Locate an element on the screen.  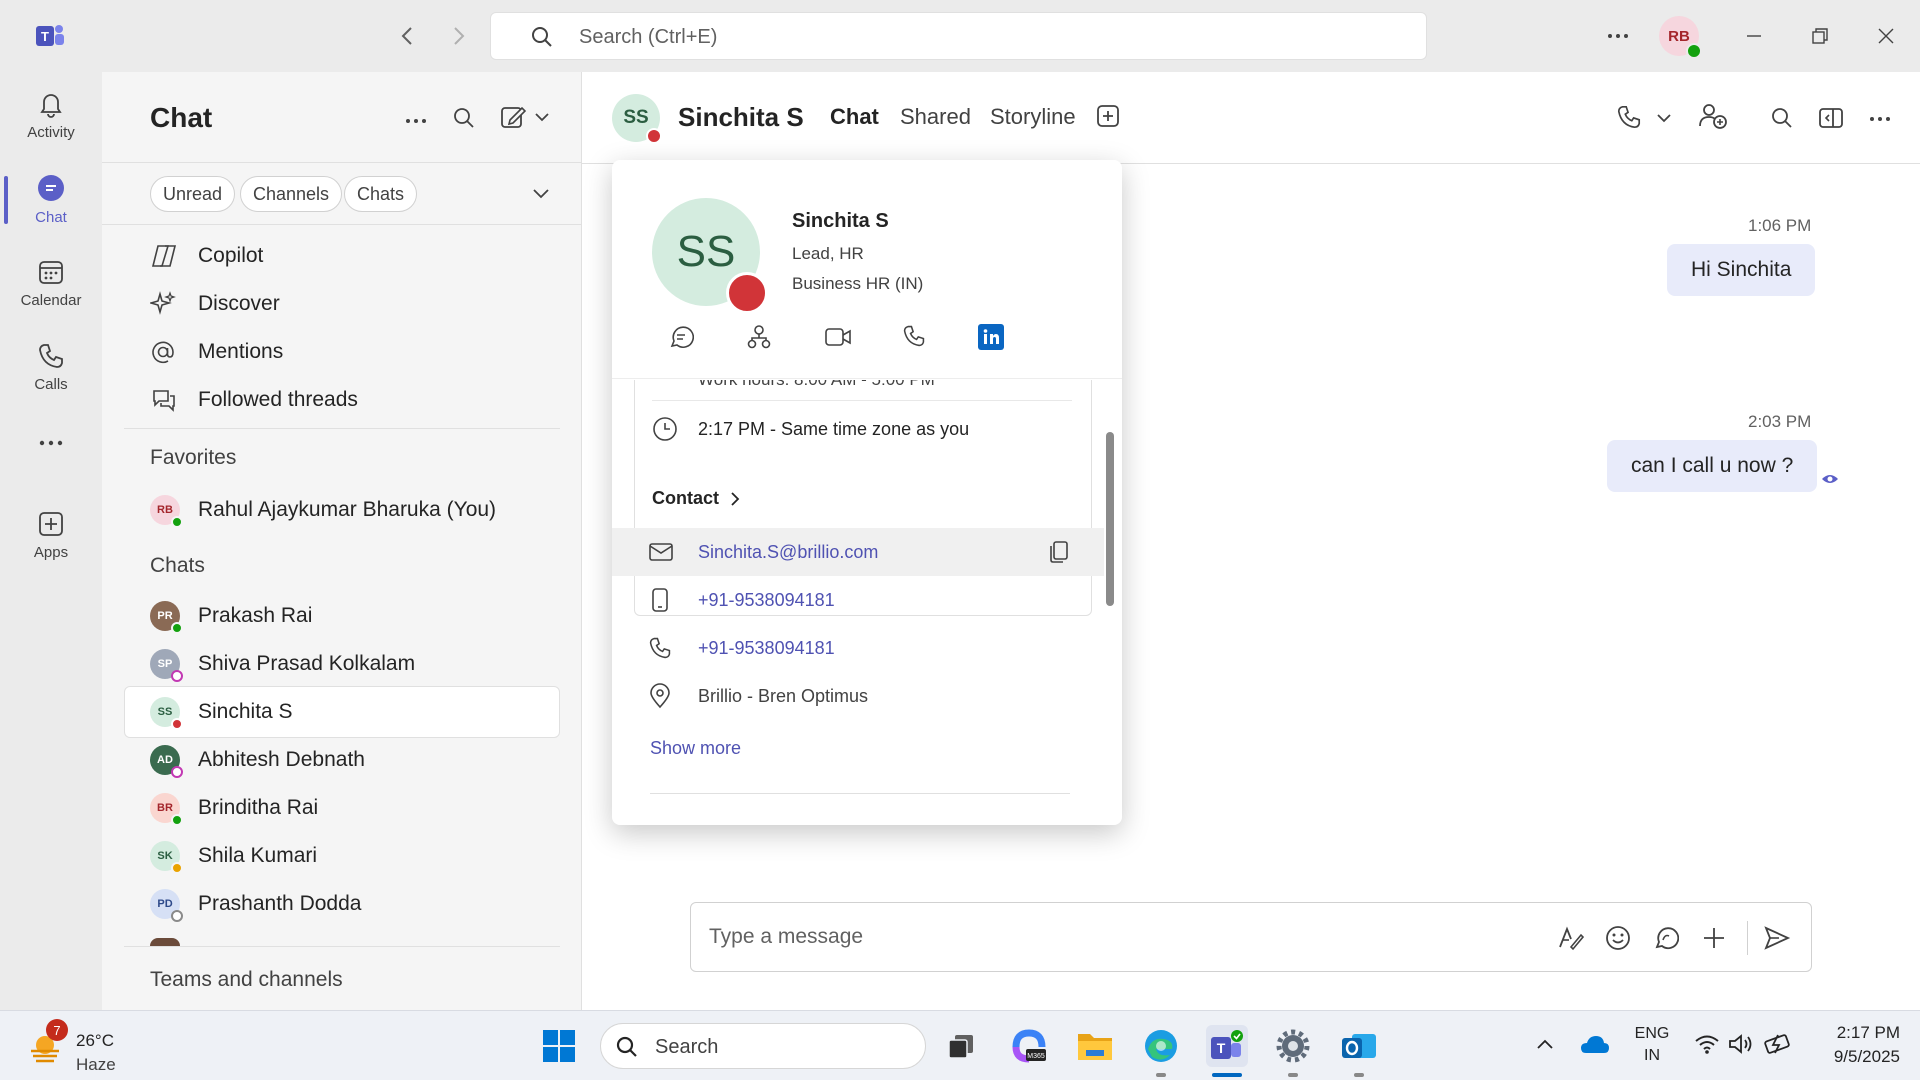
contact-name: Shila Kumari is located at coordinates (258, 855).